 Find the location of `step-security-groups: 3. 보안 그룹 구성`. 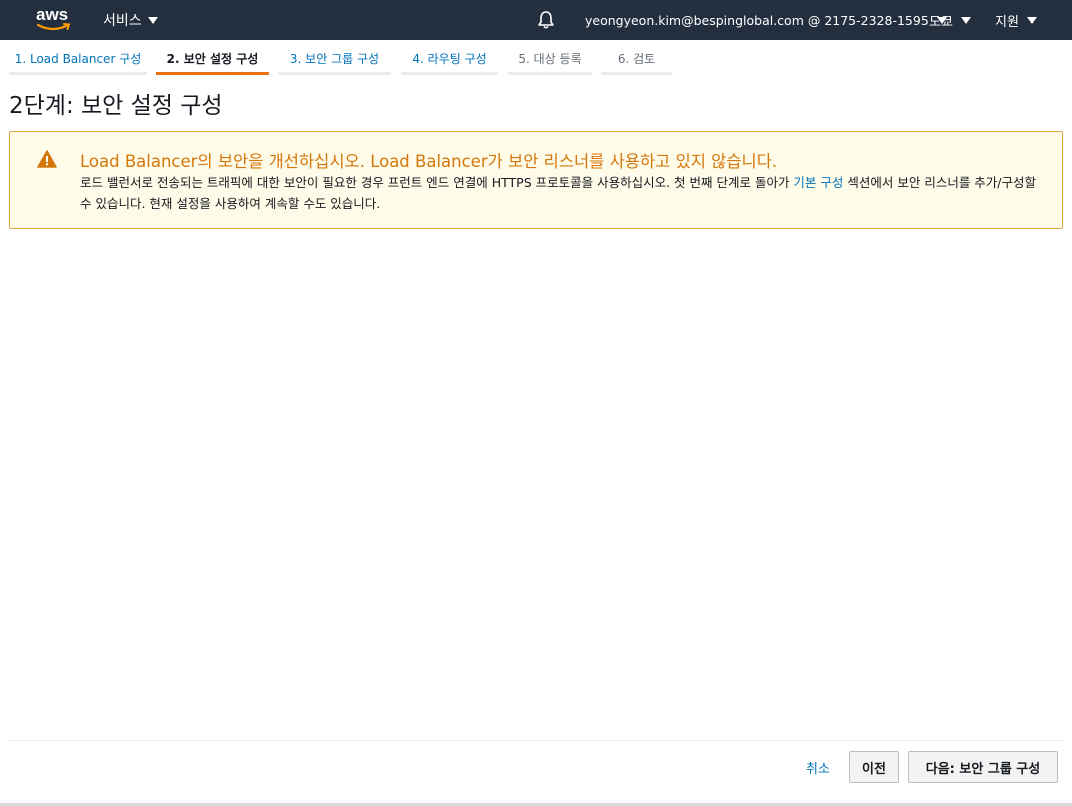

step-security-groups: 3. 보안 그룹 구성 is located at coordinates (334, 59).